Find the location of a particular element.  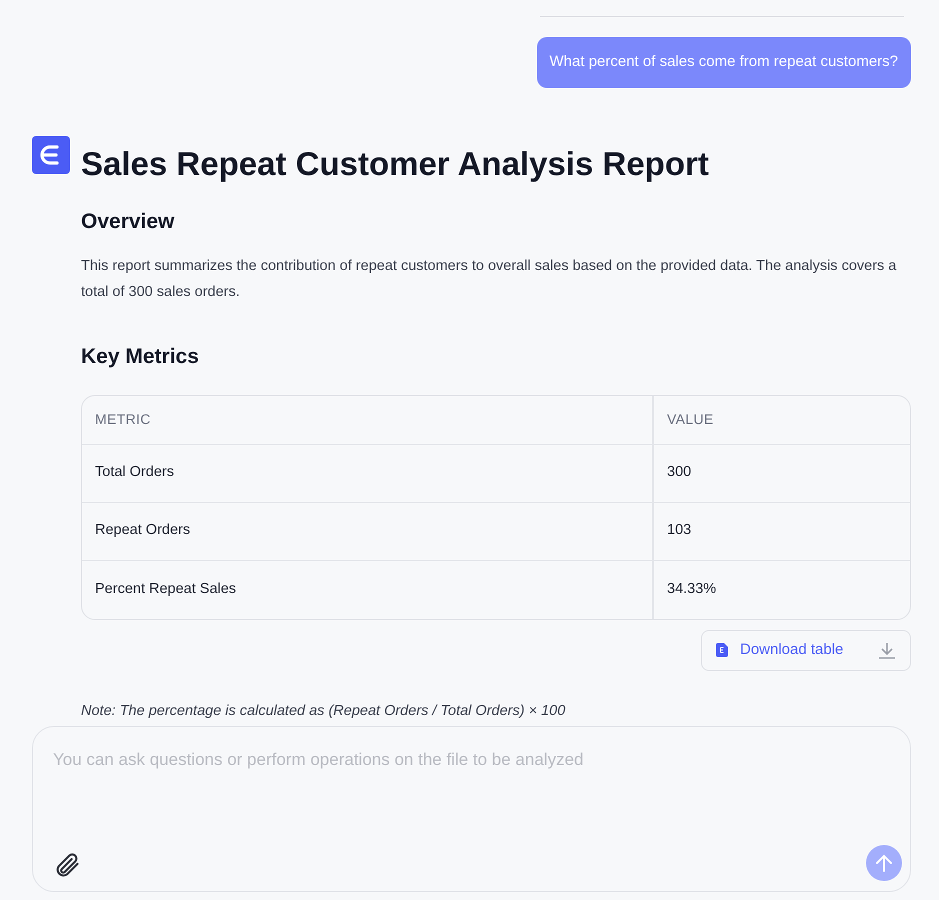

note-text: Note: The percentage is calculated as (Repeat Orders / Total Orders) × 100 is located at coordinates (323, 711).